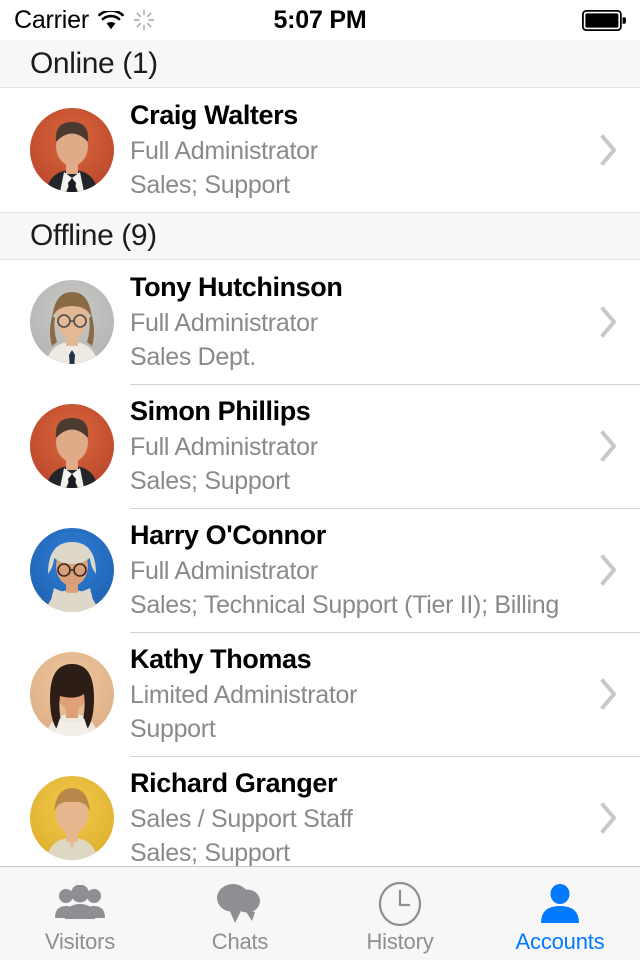  Describe the element at coordinates (51, 19) in the screenshot. I see `carrier-label: Carrier` at that location.